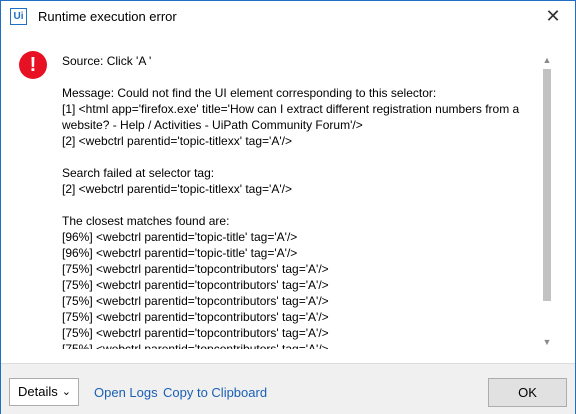  Describe the element at coordinates (288, 16) in the screenshot. I see `title-bar: Ui Runtime execution error ✕` at that location.